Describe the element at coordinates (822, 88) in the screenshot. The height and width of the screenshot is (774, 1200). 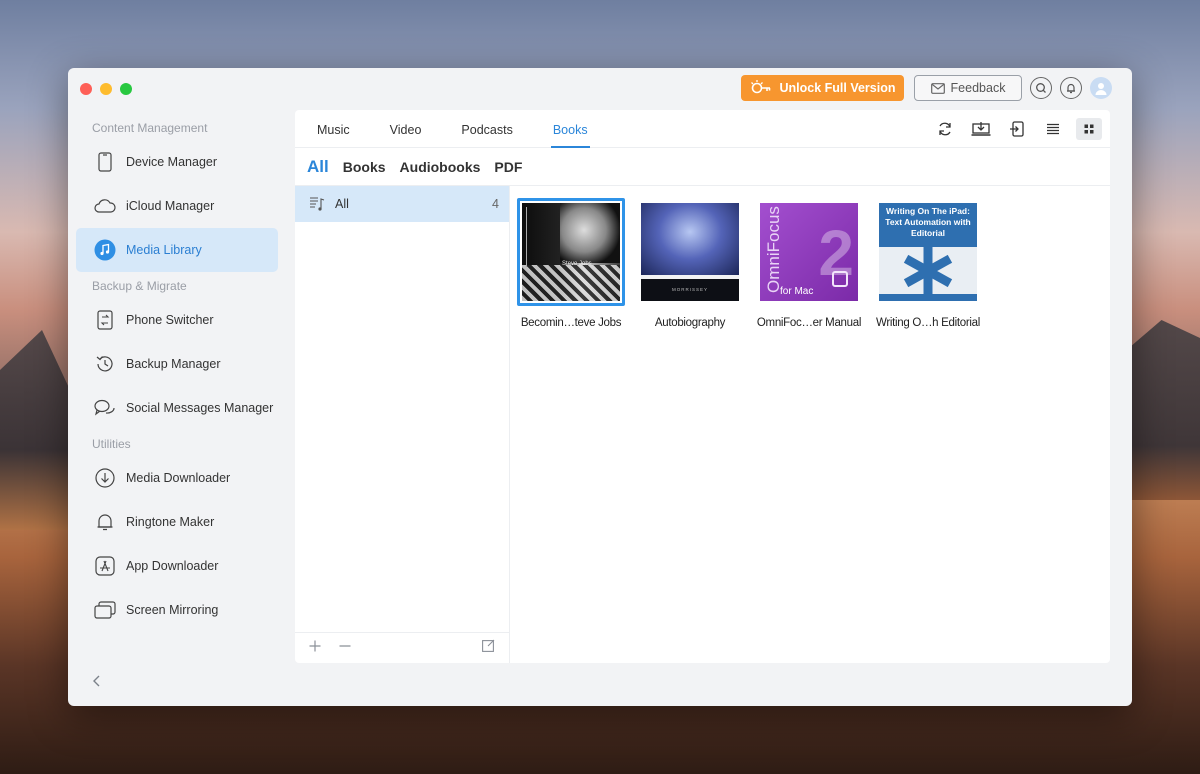
I see `unlock-full-version-button: Unlock Full Version` at that location.